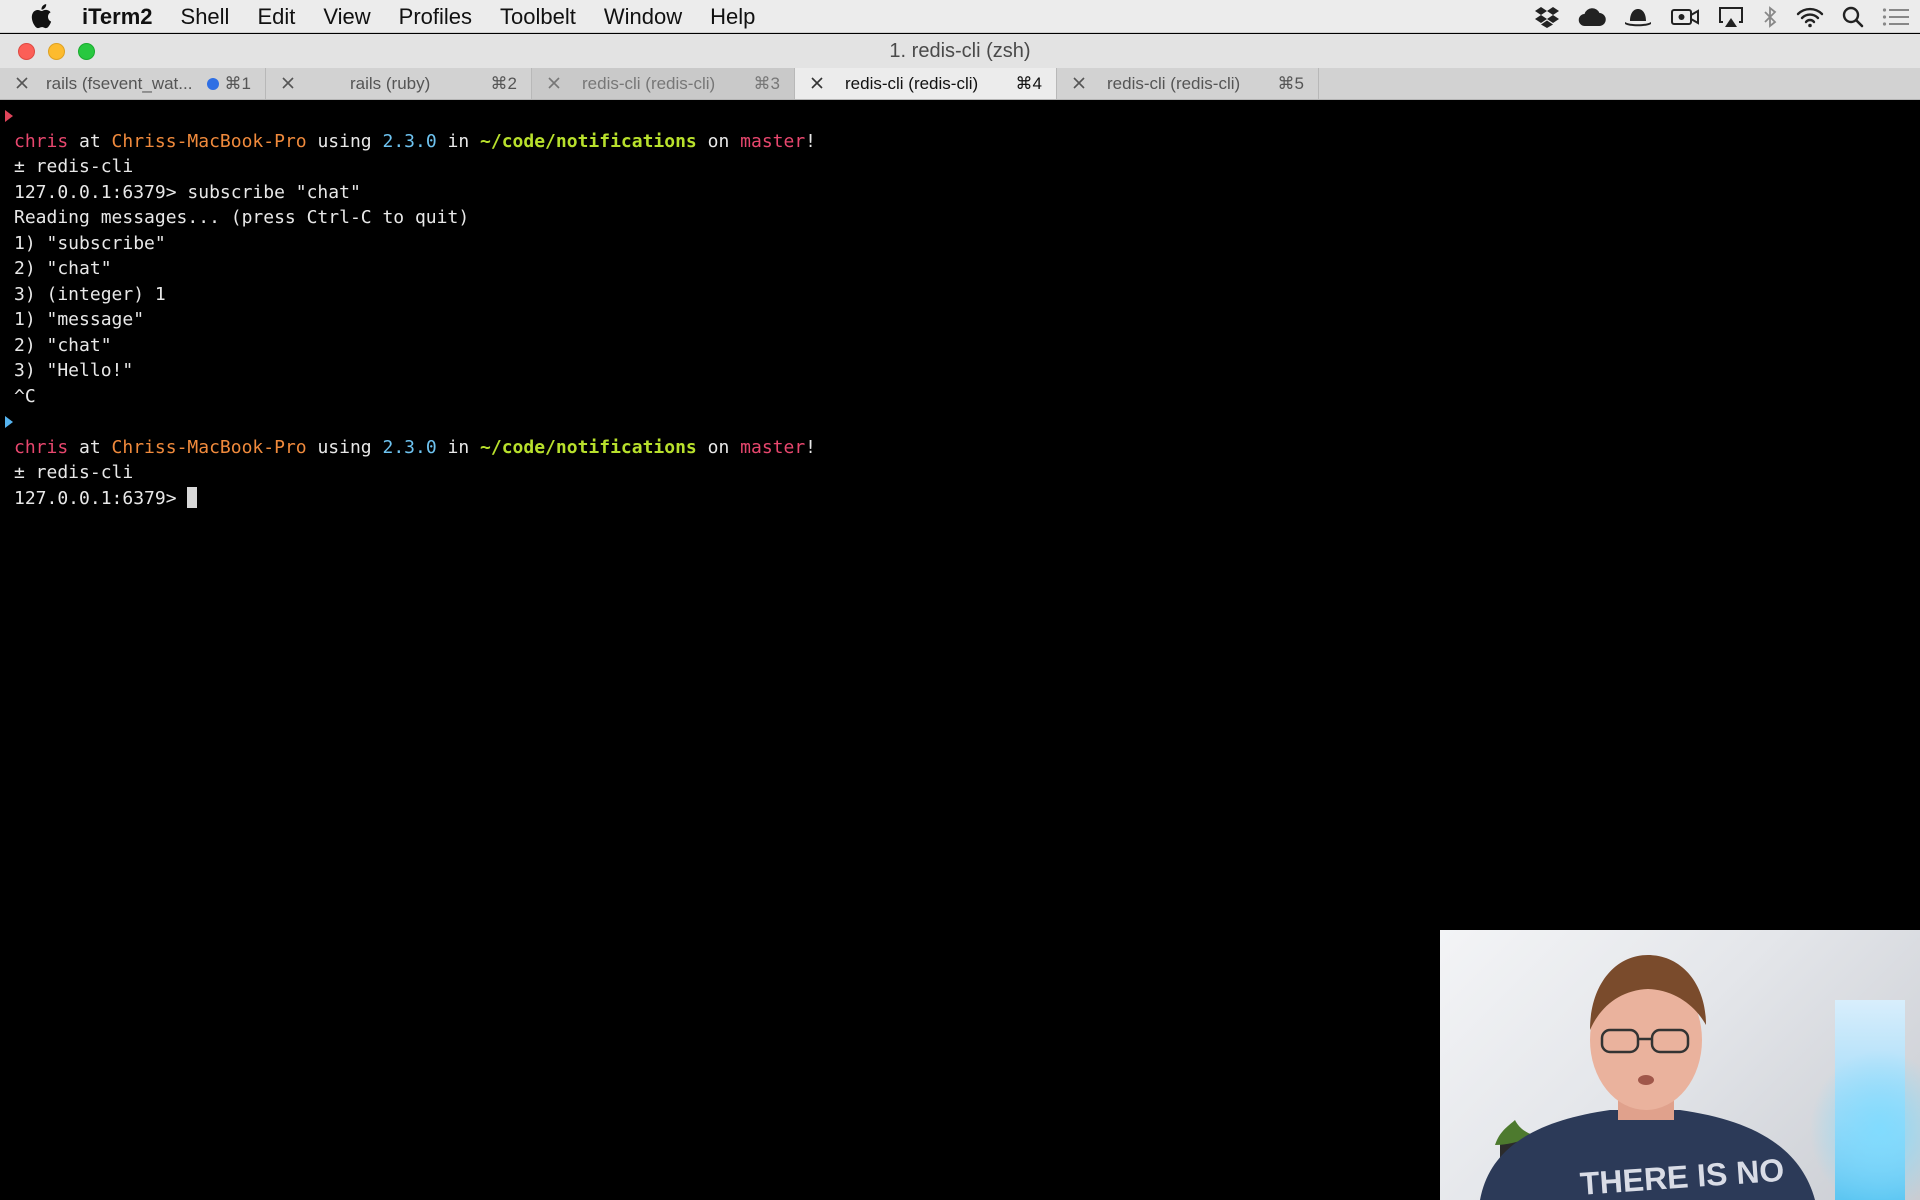  Describe the element at coordinates (101, 498) in the screenshot. I see `redis-prompt: 127.0.0.1:6379>` at that location.